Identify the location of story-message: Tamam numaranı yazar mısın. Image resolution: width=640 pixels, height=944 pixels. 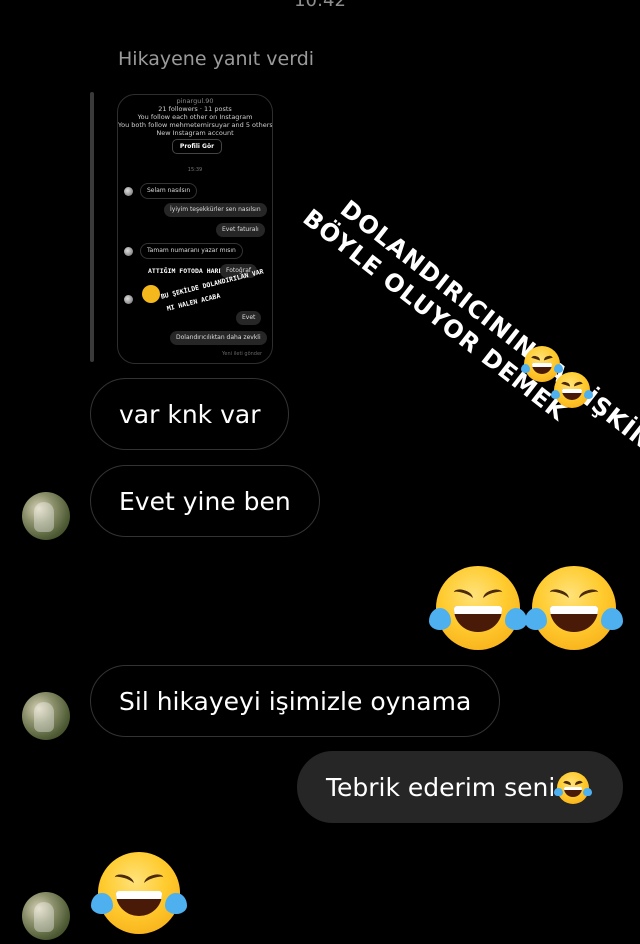
(191, 251).